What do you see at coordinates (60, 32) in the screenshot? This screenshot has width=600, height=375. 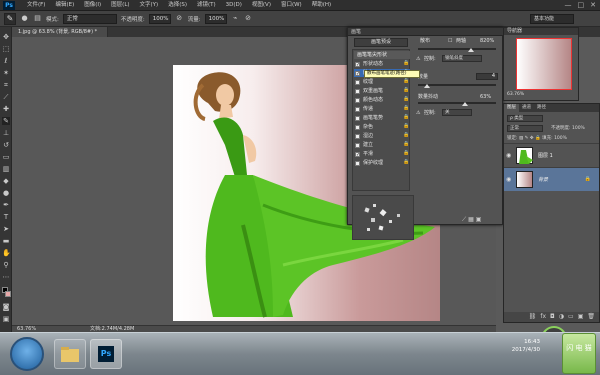 I see `document-tab: 1.jpg @ 63.8% (背景, RGB/8#) *` at bounding box center [60, 32].